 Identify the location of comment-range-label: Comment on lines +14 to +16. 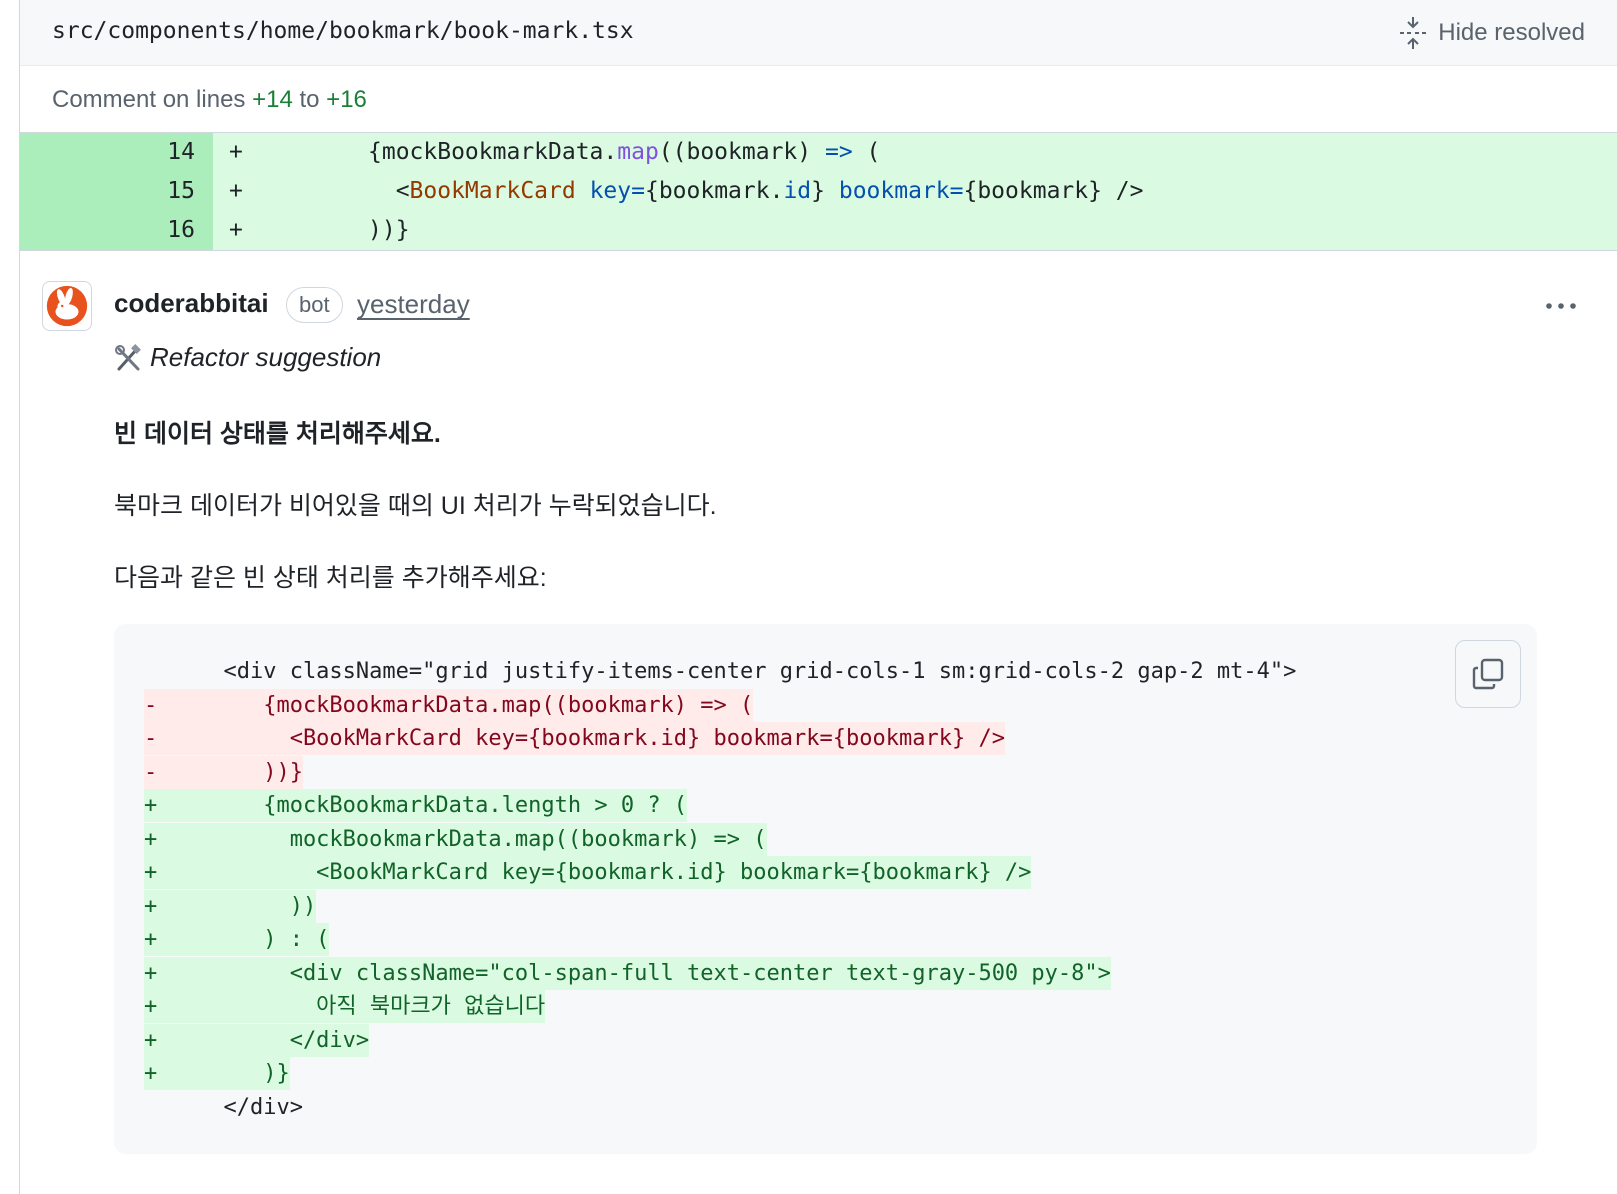
(209, 100).